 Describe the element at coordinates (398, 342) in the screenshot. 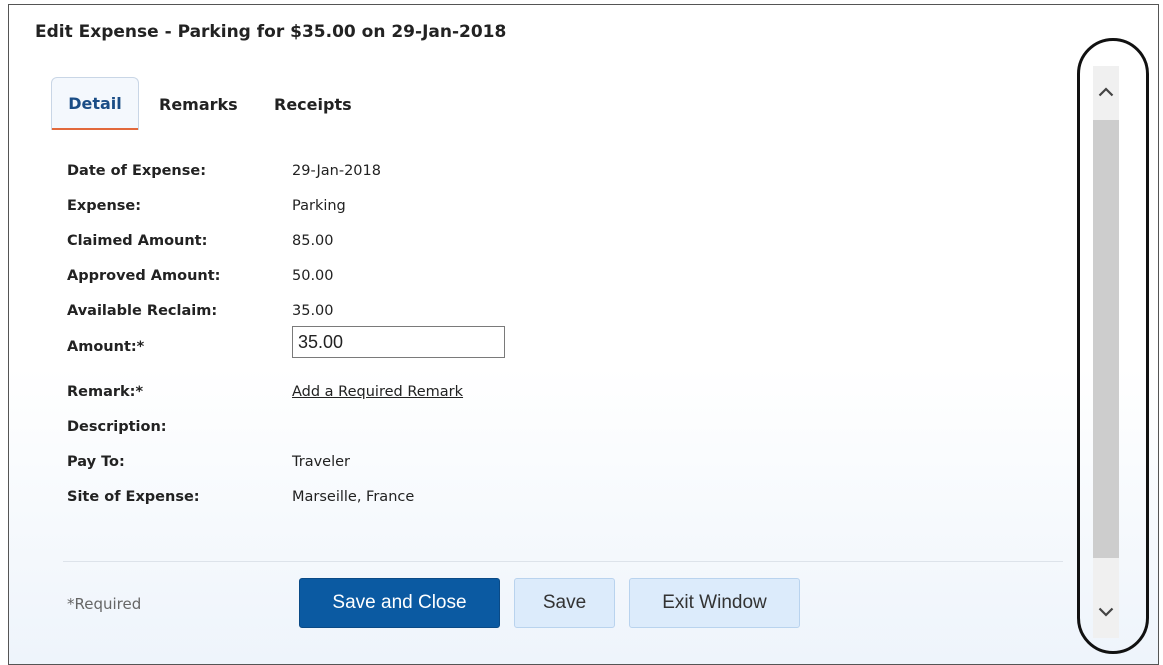

I see `amount-input` at that location.